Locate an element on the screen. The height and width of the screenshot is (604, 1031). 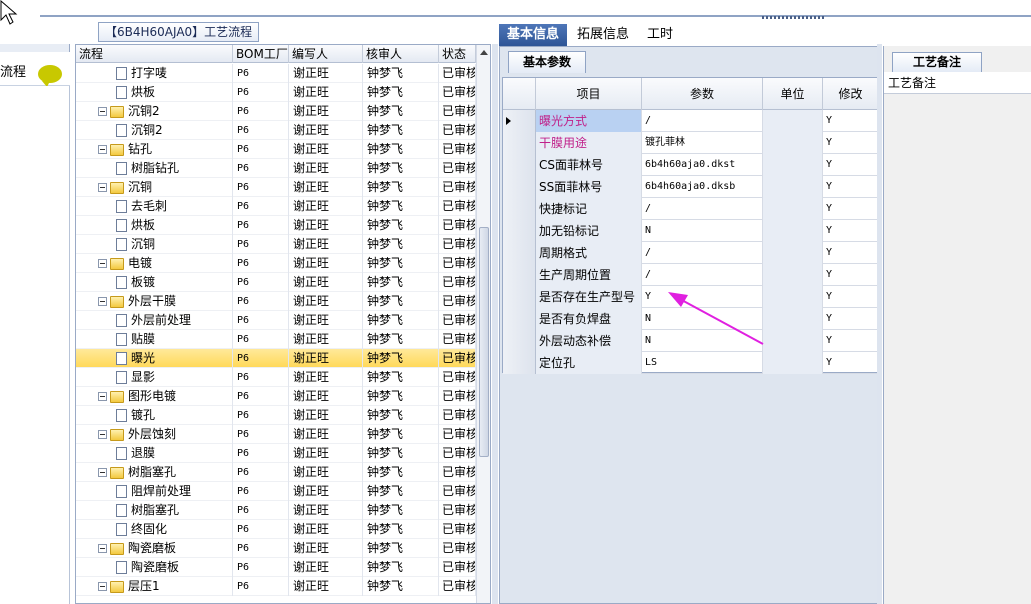
tree-row: 去毛刺 P6 谢正旺 钟梦飞 已审核 is located at coordinates (276, 206).